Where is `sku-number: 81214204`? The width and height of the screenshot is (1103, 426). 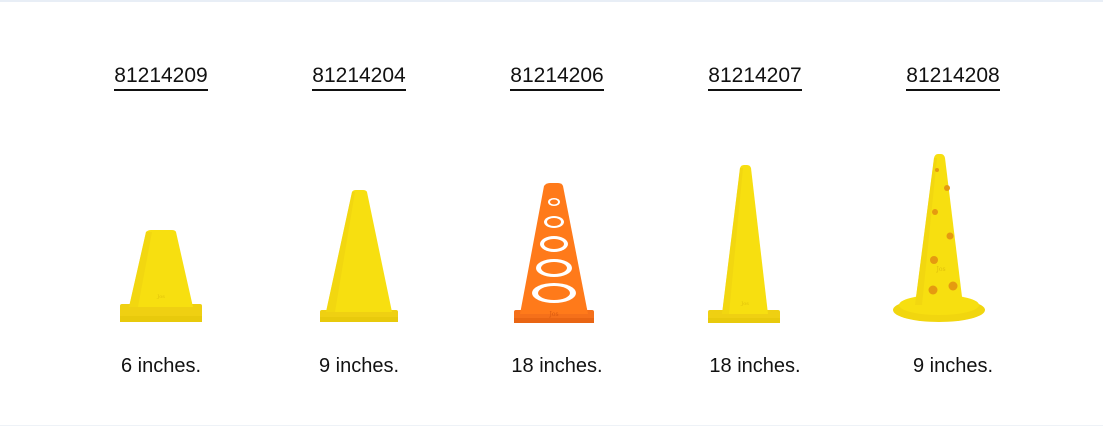 sku-number: 81214204 is located at coordinates (359, 77).